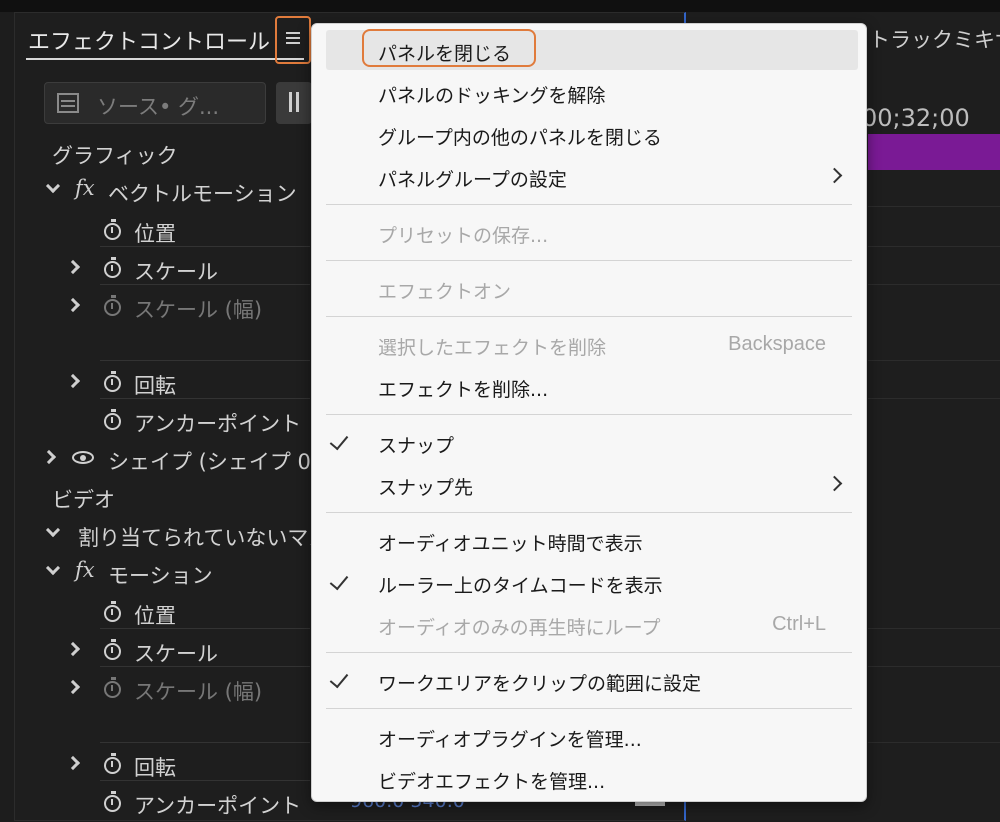  Describe the element at coordinates (115, 156) in the screenshot. I see `graphic-label: グラフィック` at that location.